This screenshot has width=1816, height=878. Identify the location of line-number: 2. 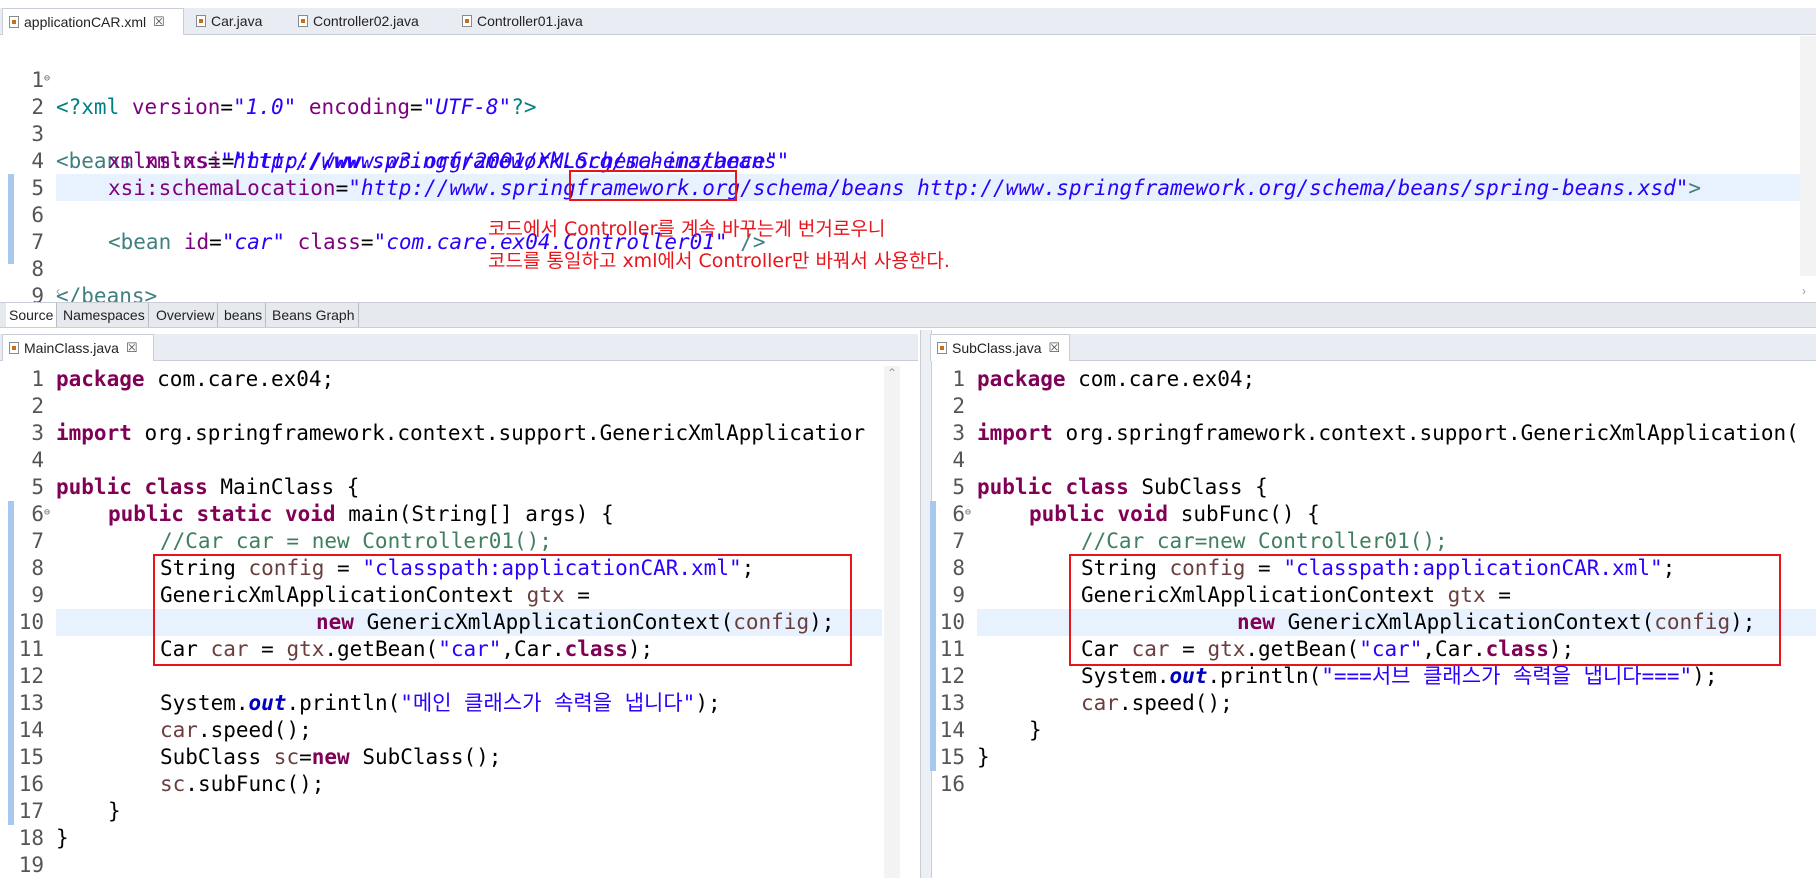
(37, 406).